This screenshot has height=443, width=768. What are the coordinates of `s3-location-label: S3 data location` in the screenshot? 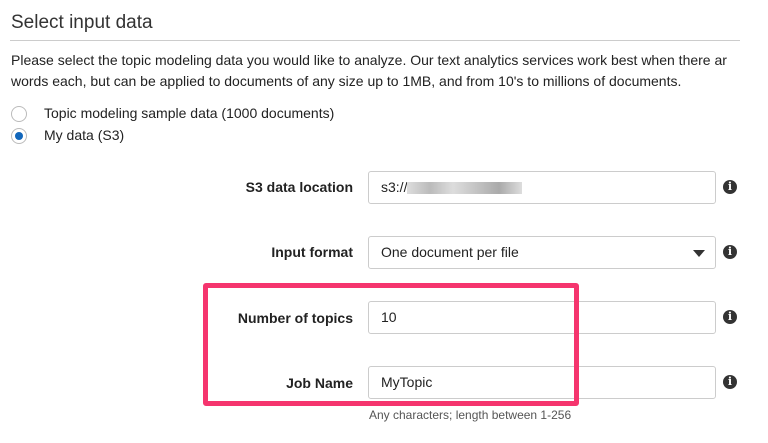 It's located at (299, 187).